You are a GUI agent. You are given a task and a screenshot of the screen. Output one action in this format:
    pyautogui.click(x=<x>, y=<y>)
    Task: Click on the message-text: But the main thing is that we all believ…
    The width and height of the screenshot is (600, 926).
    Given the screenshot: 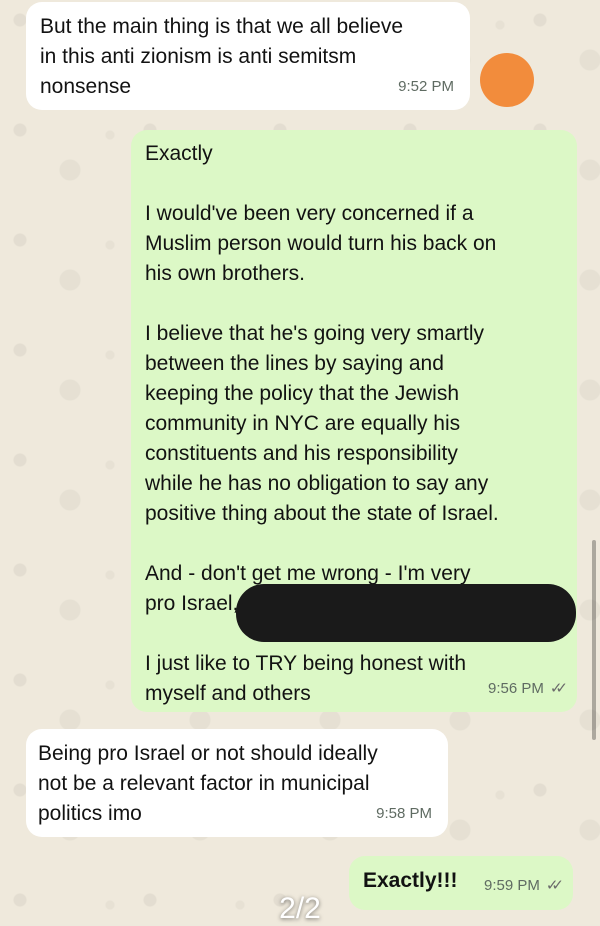 What is the action you would take?
    pyautogui.click(x=222, y=56)
    